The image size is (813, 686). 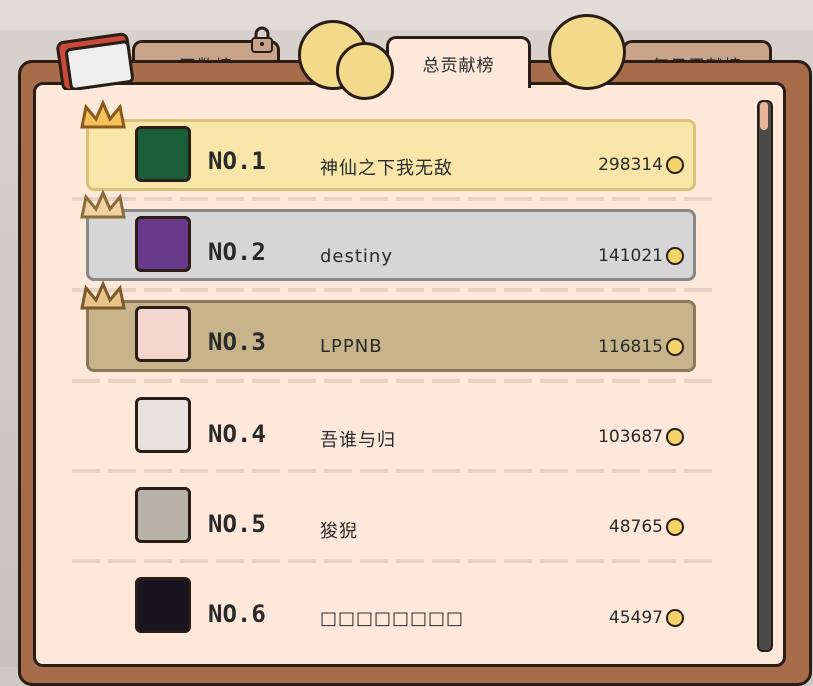 I want to click on rank-label: NO.3, so click(x=237, y=342).